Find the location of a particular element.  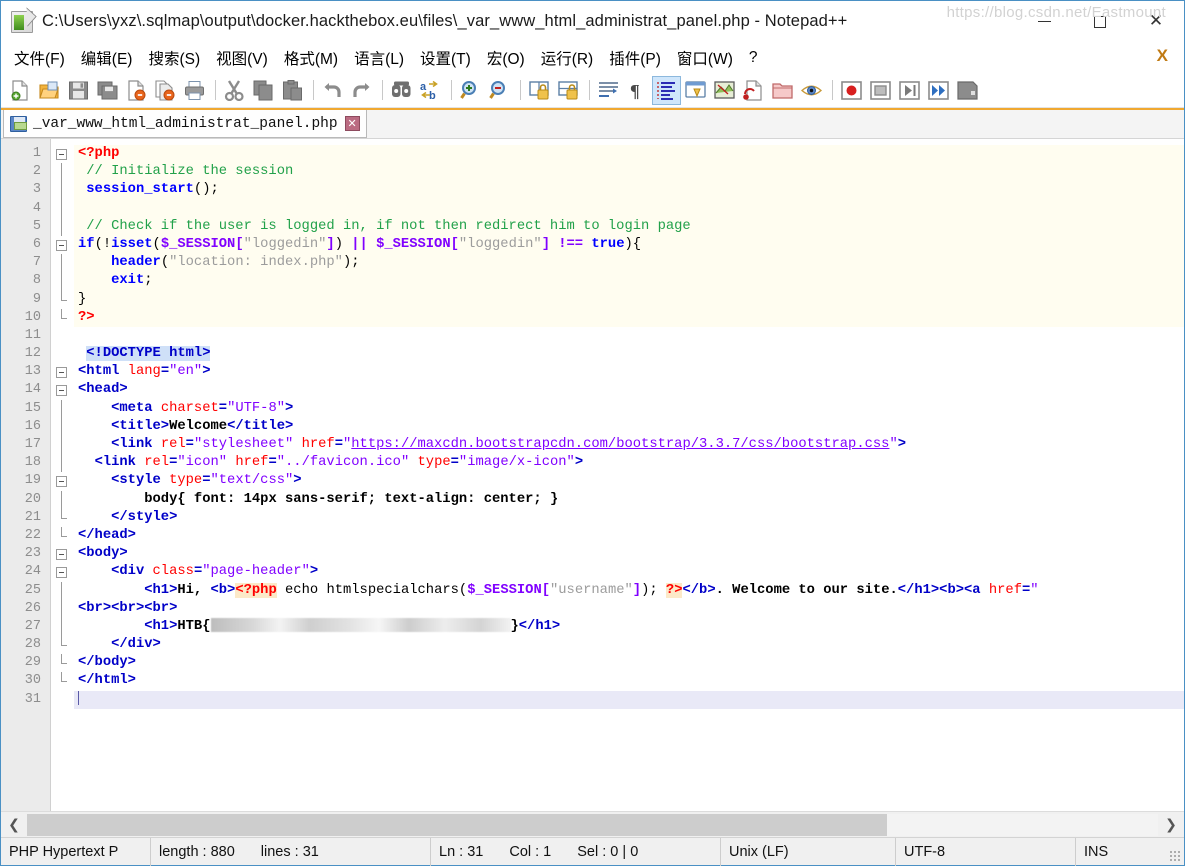

menu-language: 语言(L) is located at coordinates (379, 58).